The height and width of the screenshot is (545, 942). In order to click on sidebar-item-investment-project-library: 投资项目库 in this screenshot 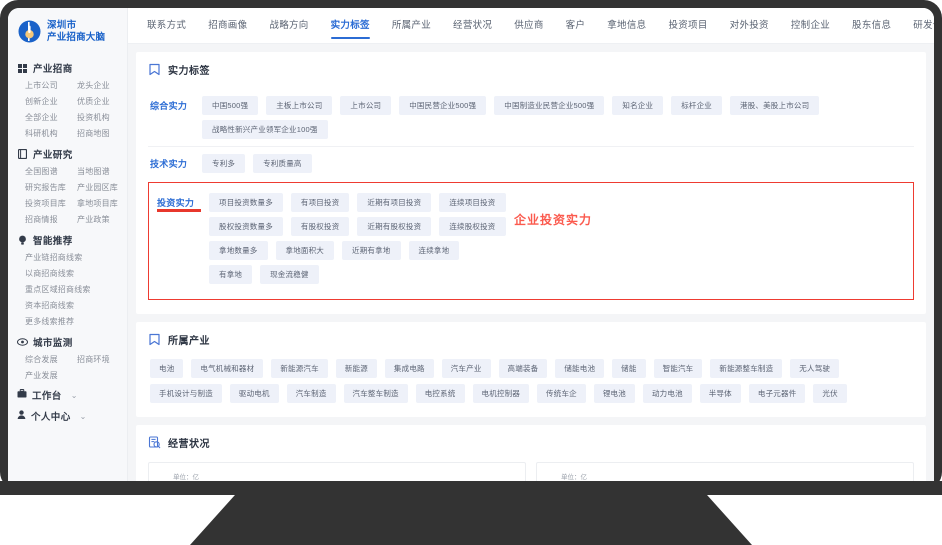, I will do `click(51, 203)`.